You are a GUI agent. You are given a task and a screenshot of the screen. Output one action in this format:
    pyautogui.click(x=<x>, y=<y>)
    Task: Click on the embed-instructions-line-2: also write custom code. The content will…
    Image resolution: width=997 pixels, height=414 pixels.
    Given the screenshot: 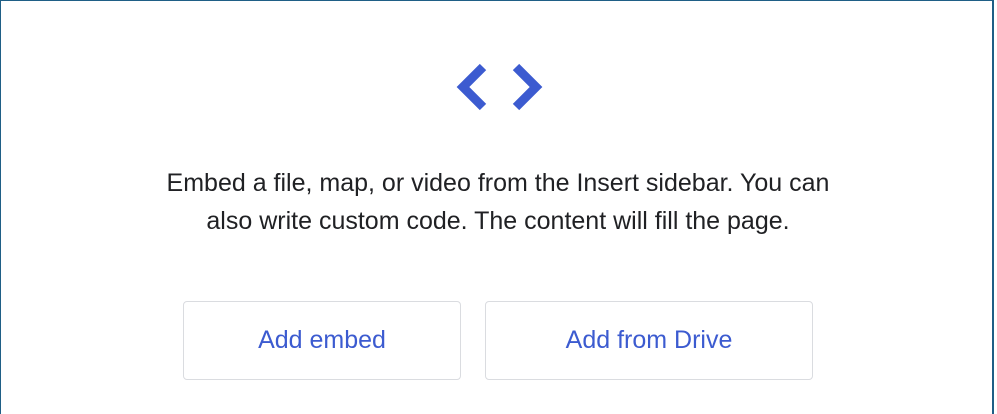 What is the action you would take?
    pyautogui.click(x=498, y=221)
    